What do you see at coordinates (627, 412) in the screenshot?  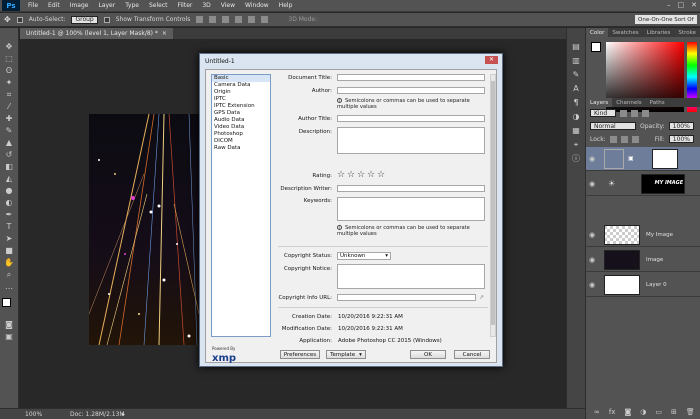 I see `add-mask-icon: ◙` at bounding box center [627, 412].